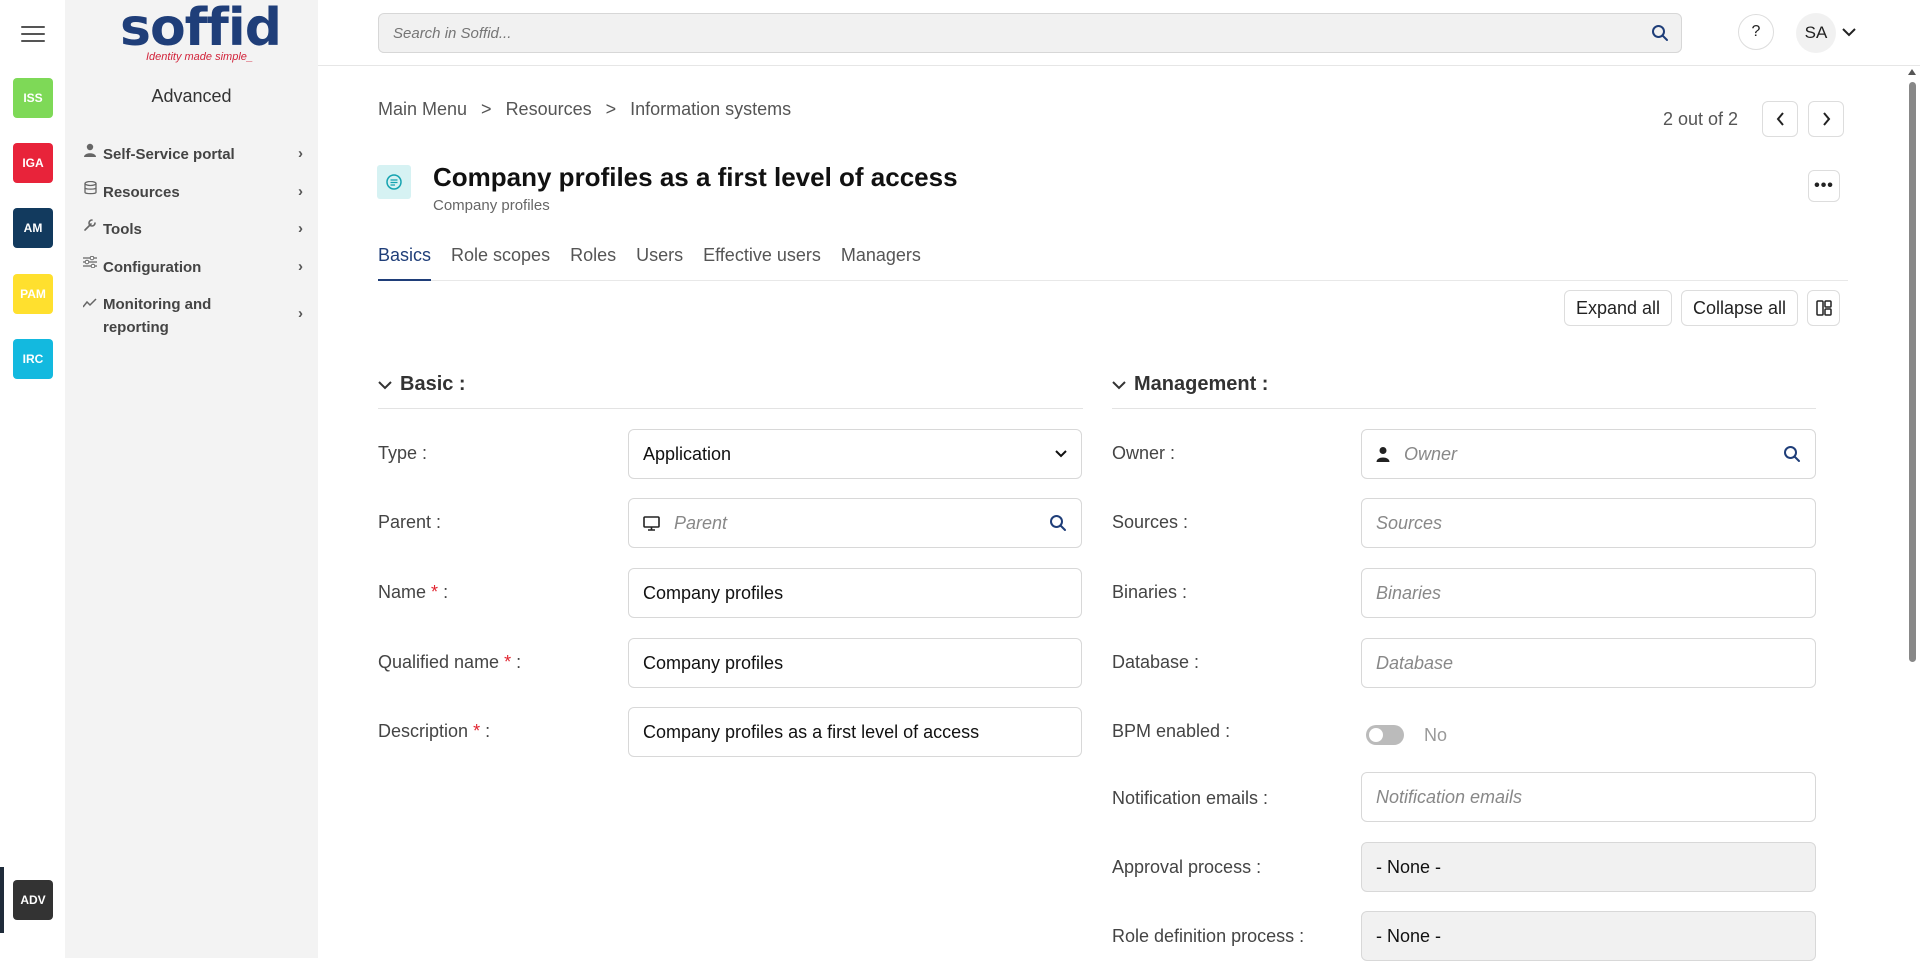 This screenshot has height=961, width=1920. What do you see at coordinates (33, 98) in the screenshot?
I see `app-iss-button: ISS` at bounding box center [33, 98].